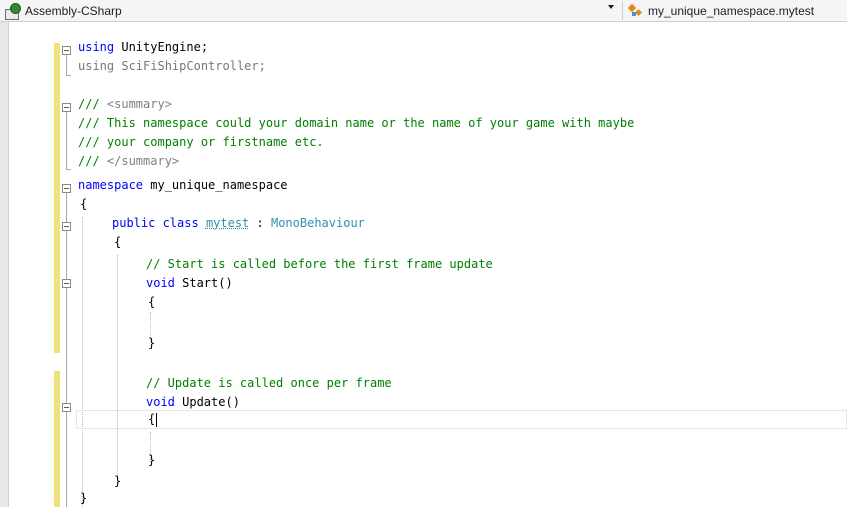  I want to click on project-dropdown: Assembly-CSharp, so click(313, 11).